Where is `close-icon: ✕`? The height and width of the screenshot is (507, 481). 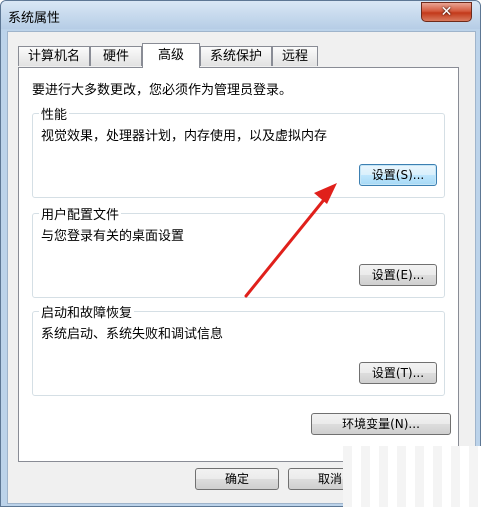 close-icon: ✕ is located at coordinates (446, 12).